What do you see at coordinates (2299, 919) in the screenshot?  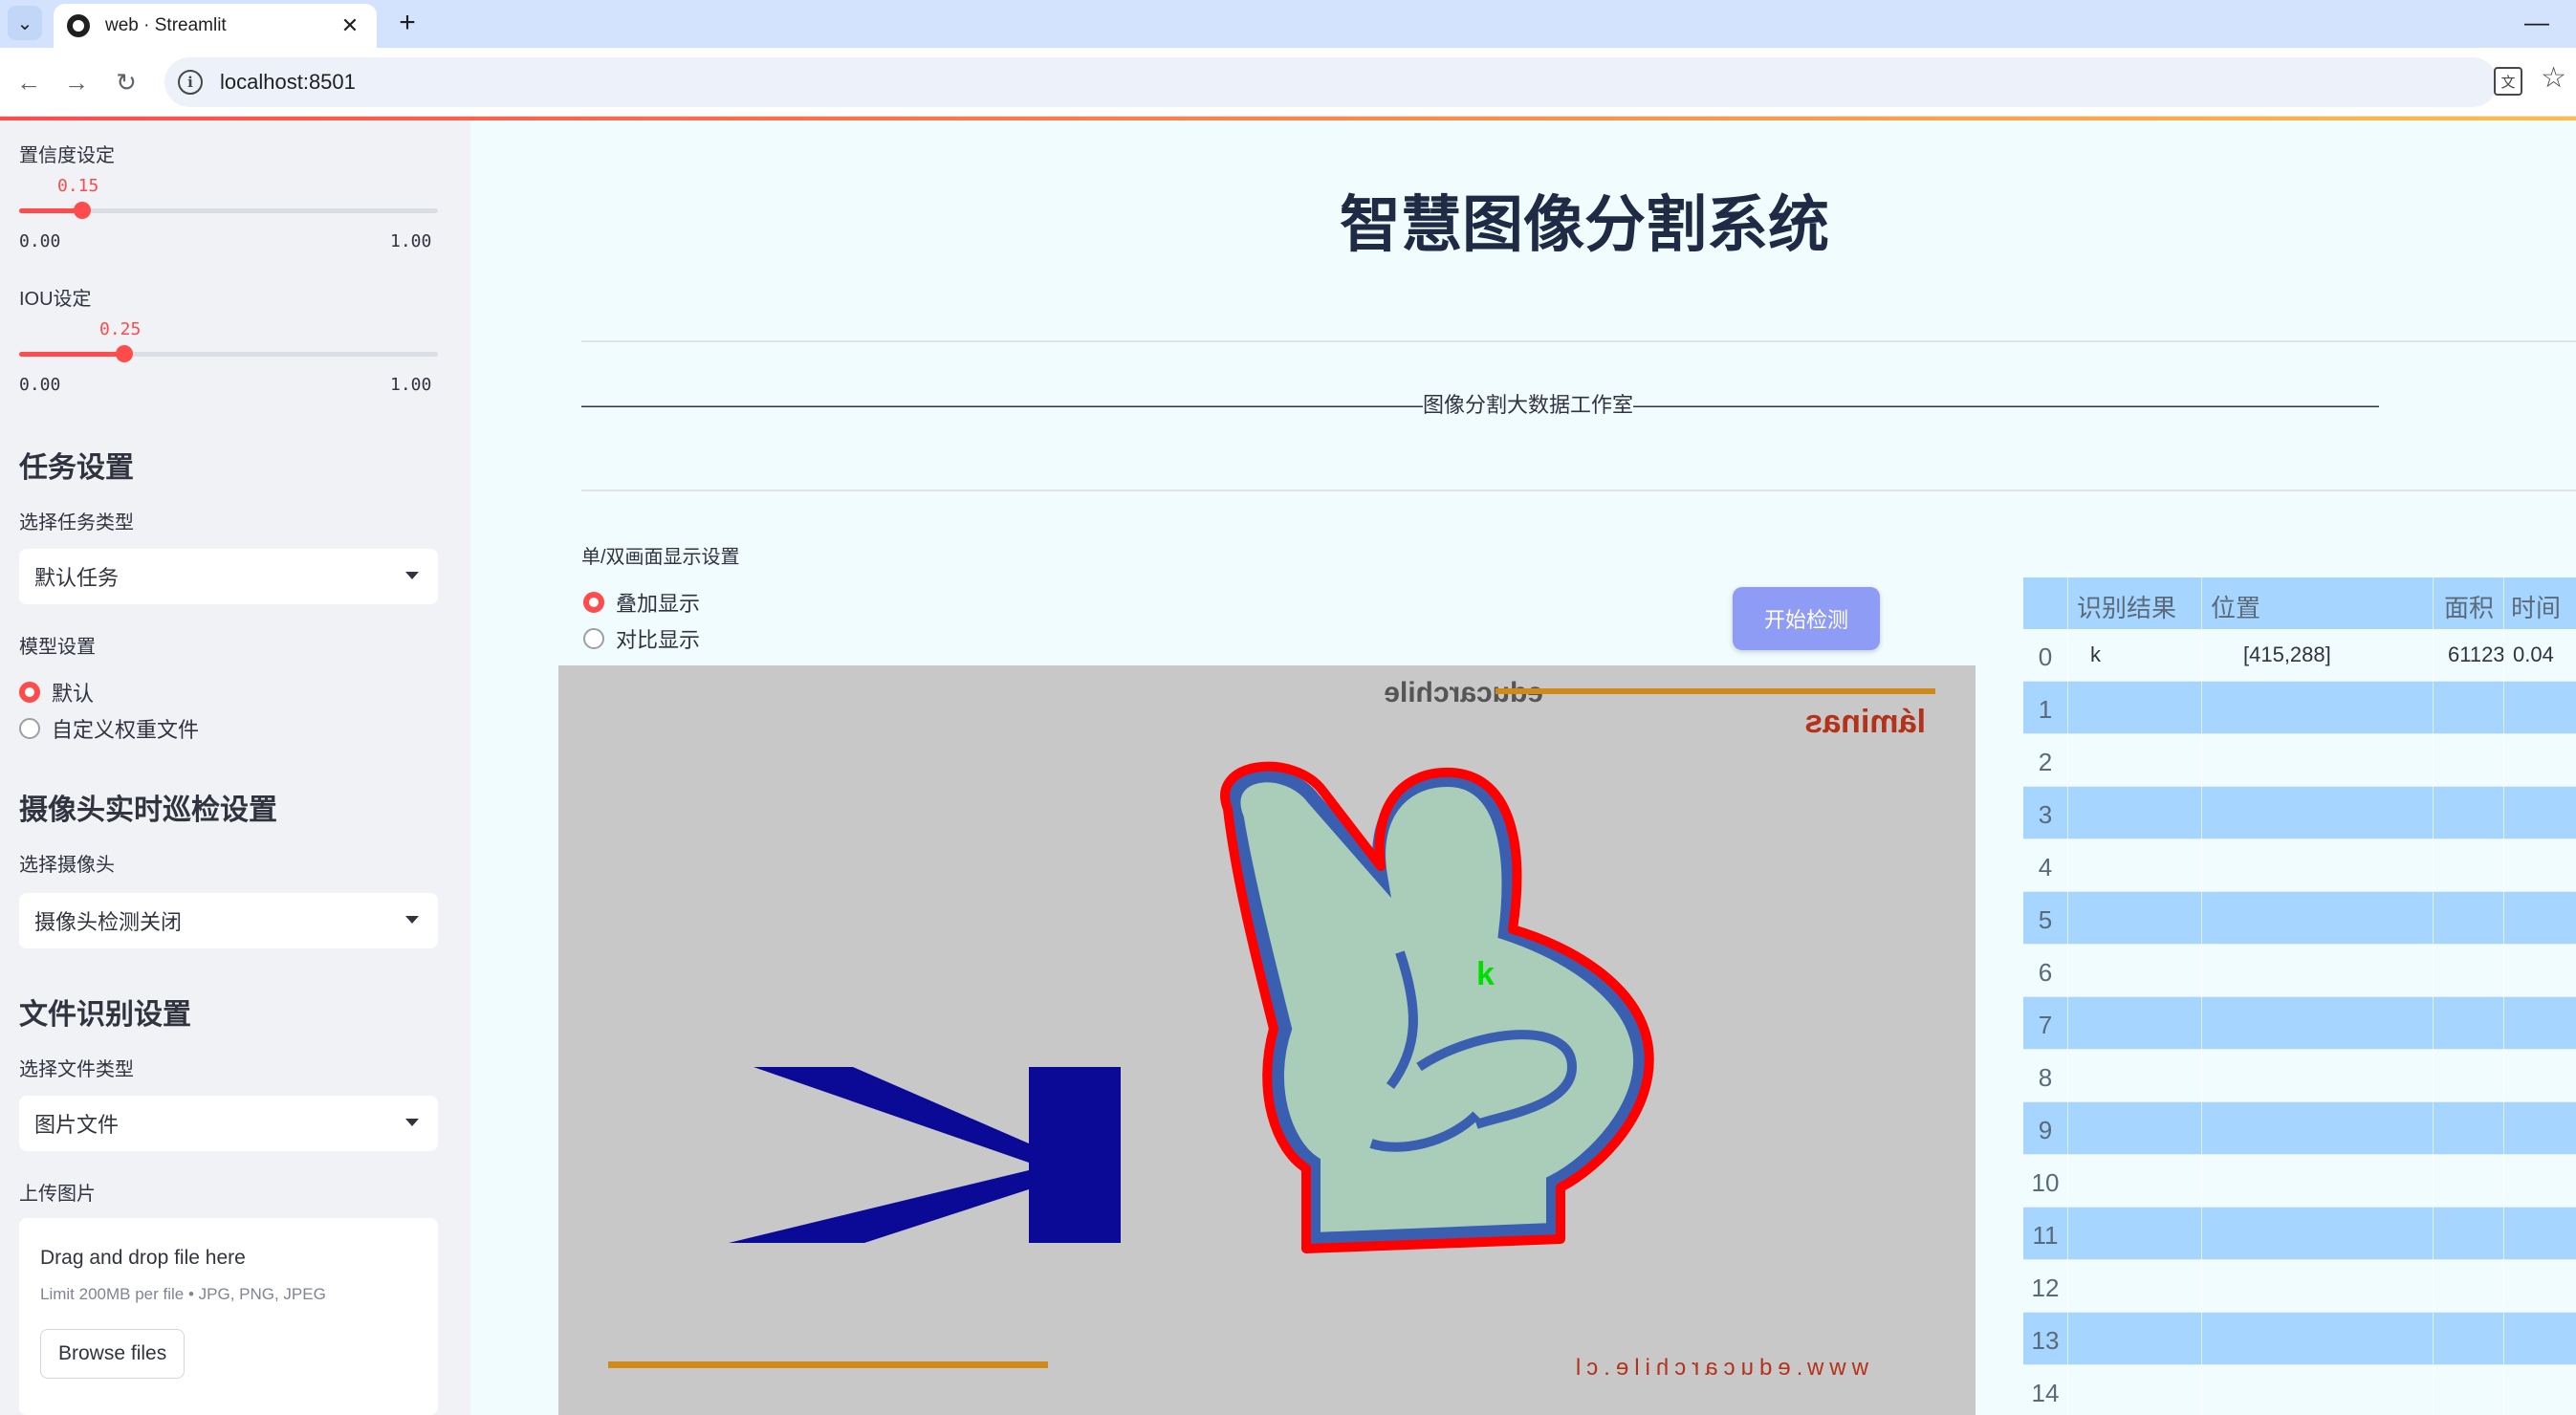 I see `table-row: 5` at bounding box center [2299, 919].